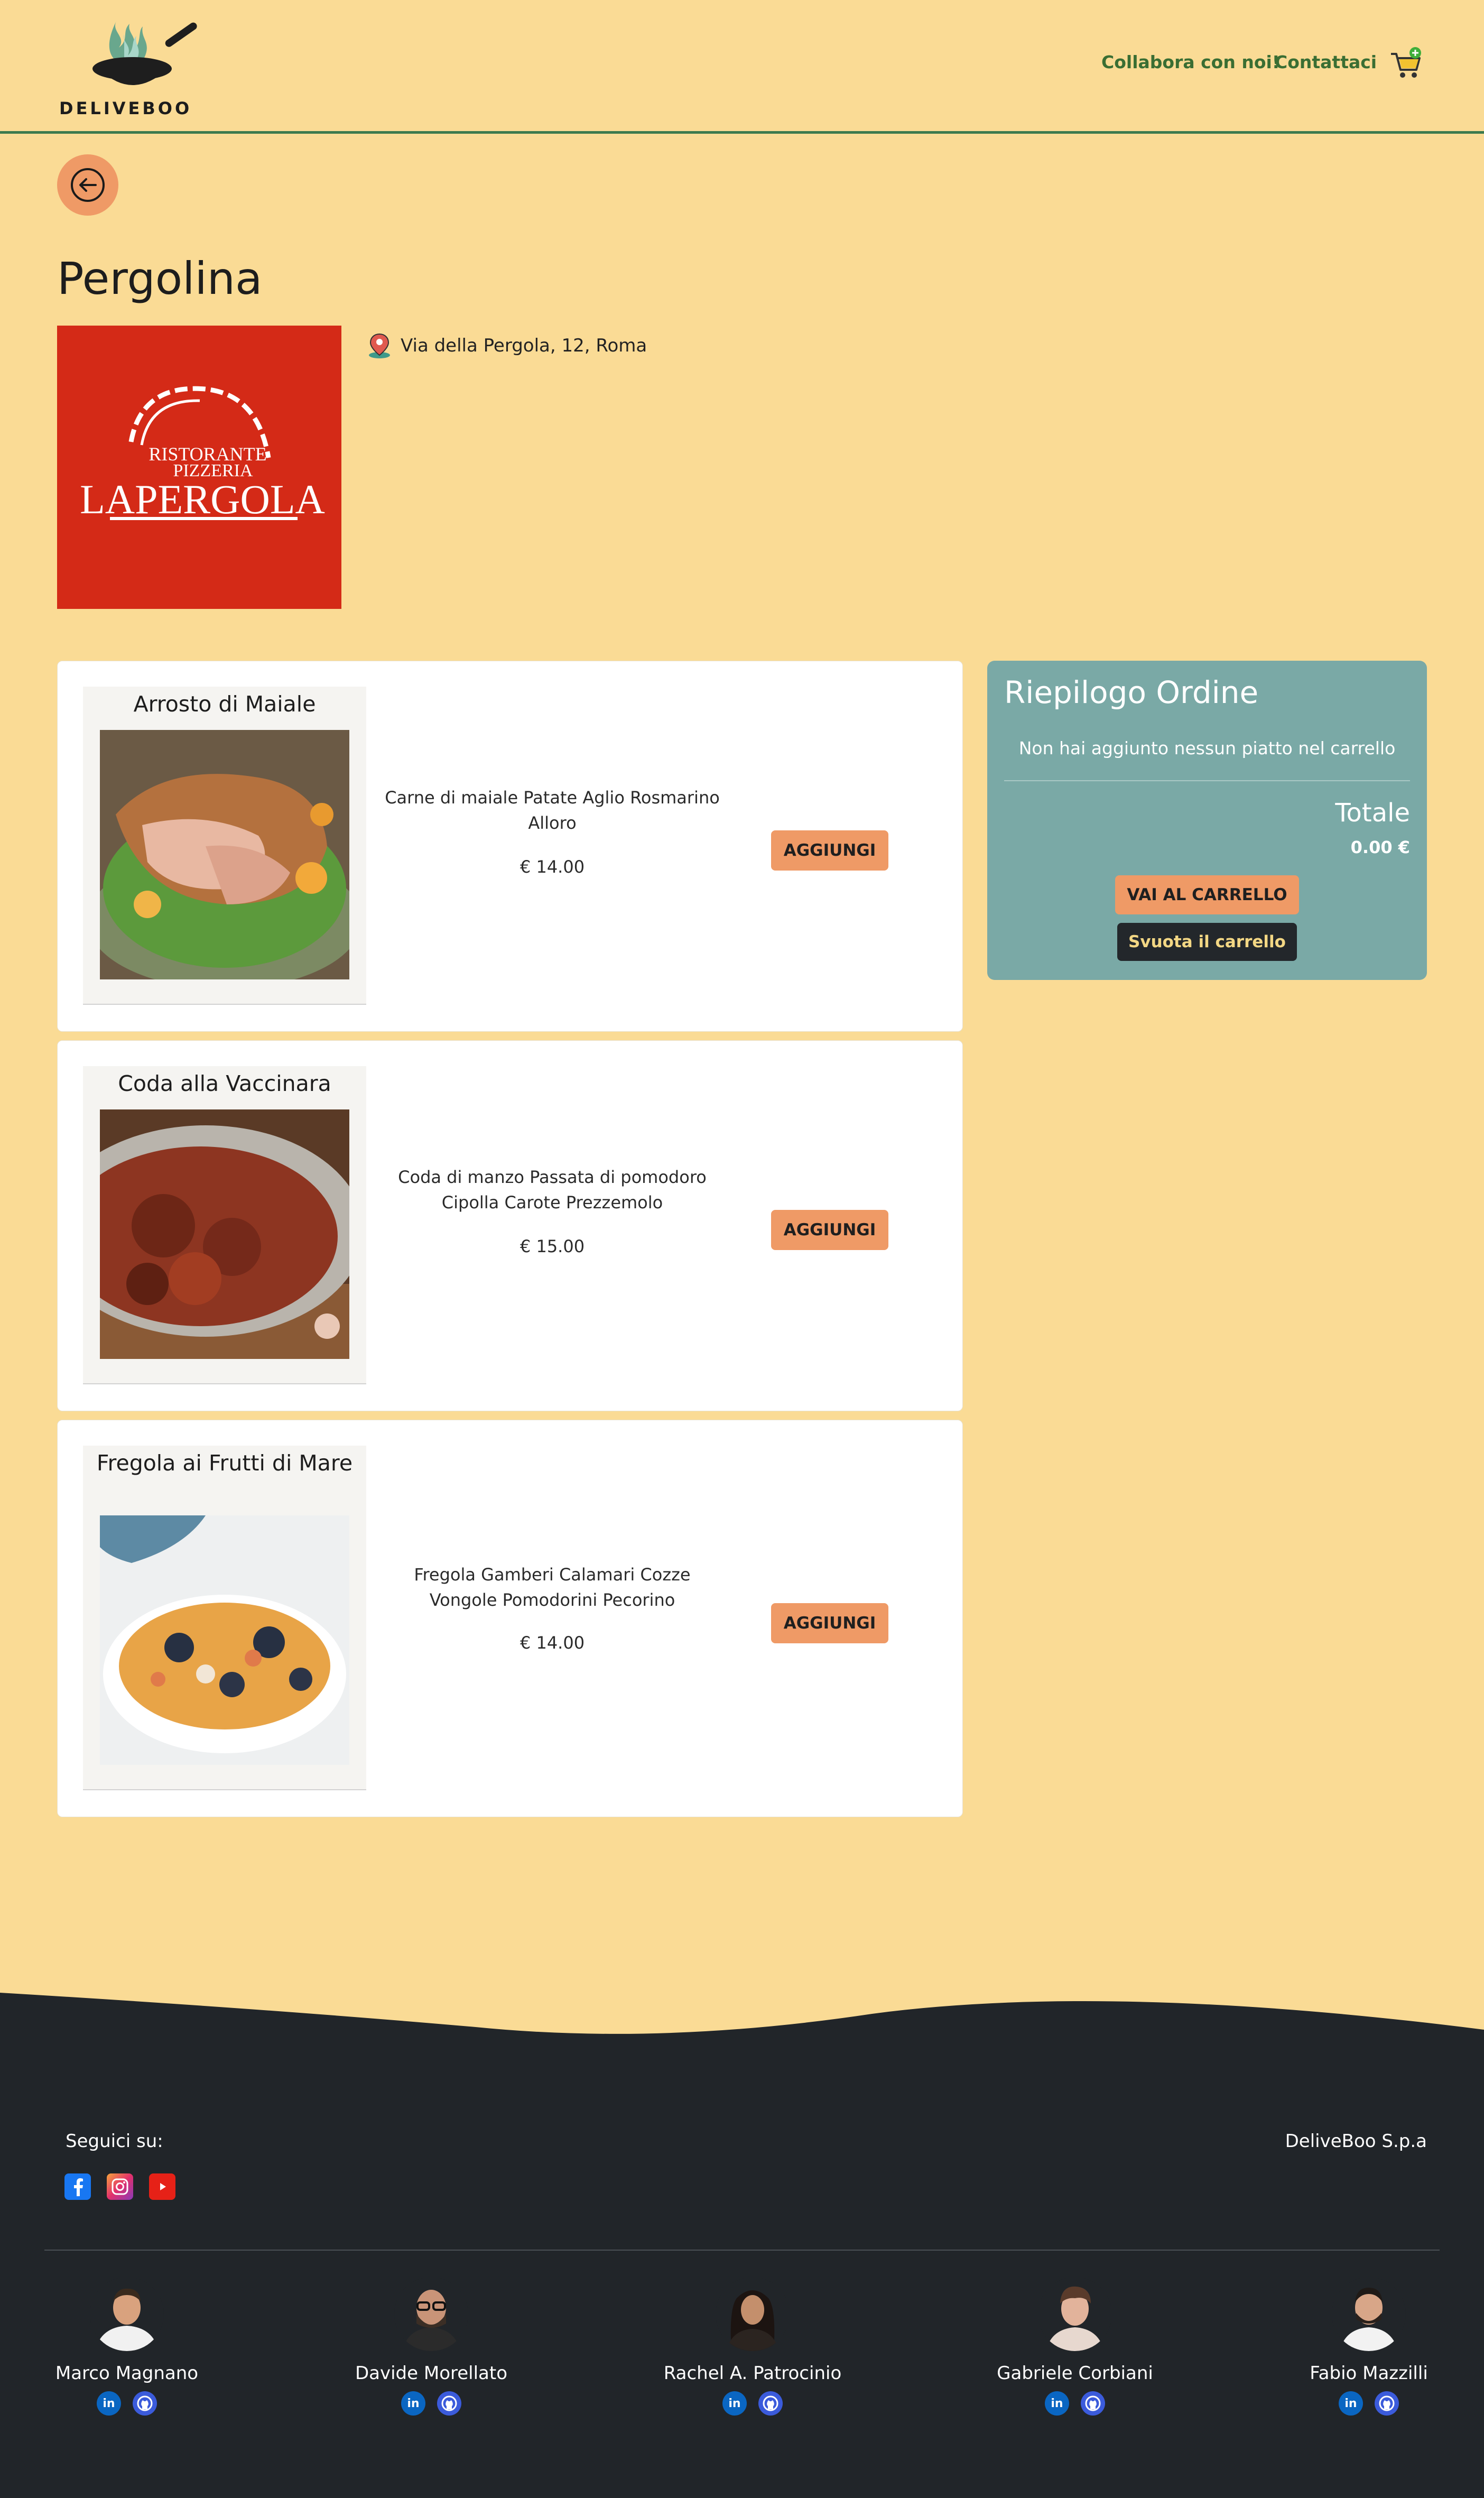 The width and height of the screenshot is (1484, 2498). Describe the element at coordinates (524, 346) in the screenshot. I see `address-text: Via della Pergola, 12, Roma` at that location.